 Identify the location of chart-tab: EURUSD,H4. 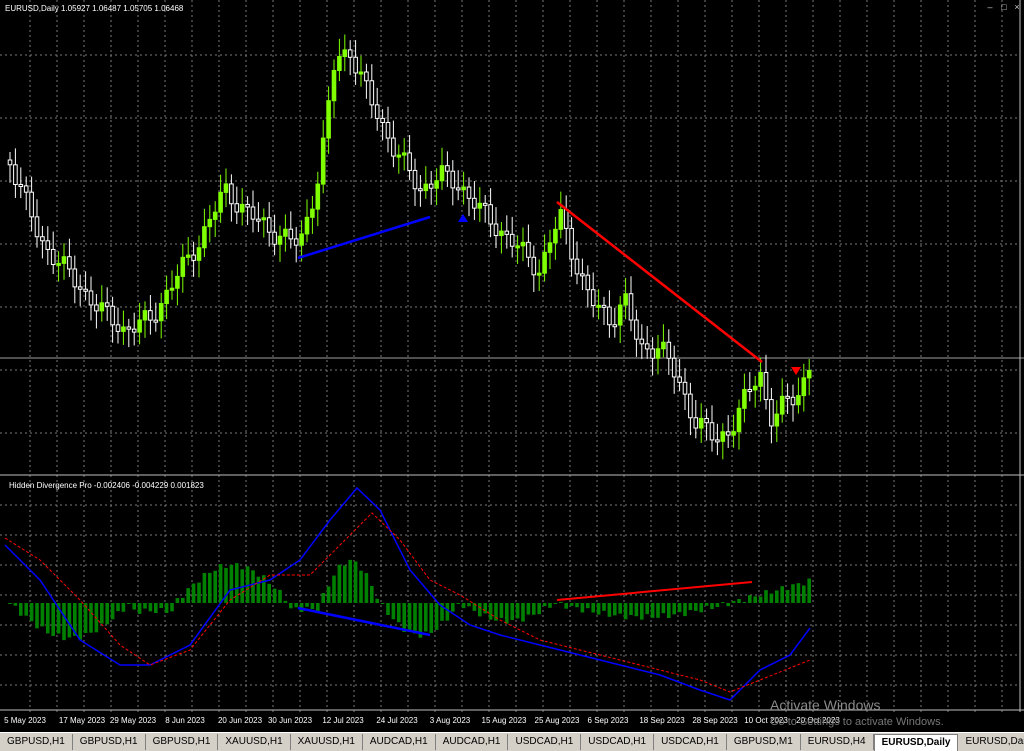
(837, 742).